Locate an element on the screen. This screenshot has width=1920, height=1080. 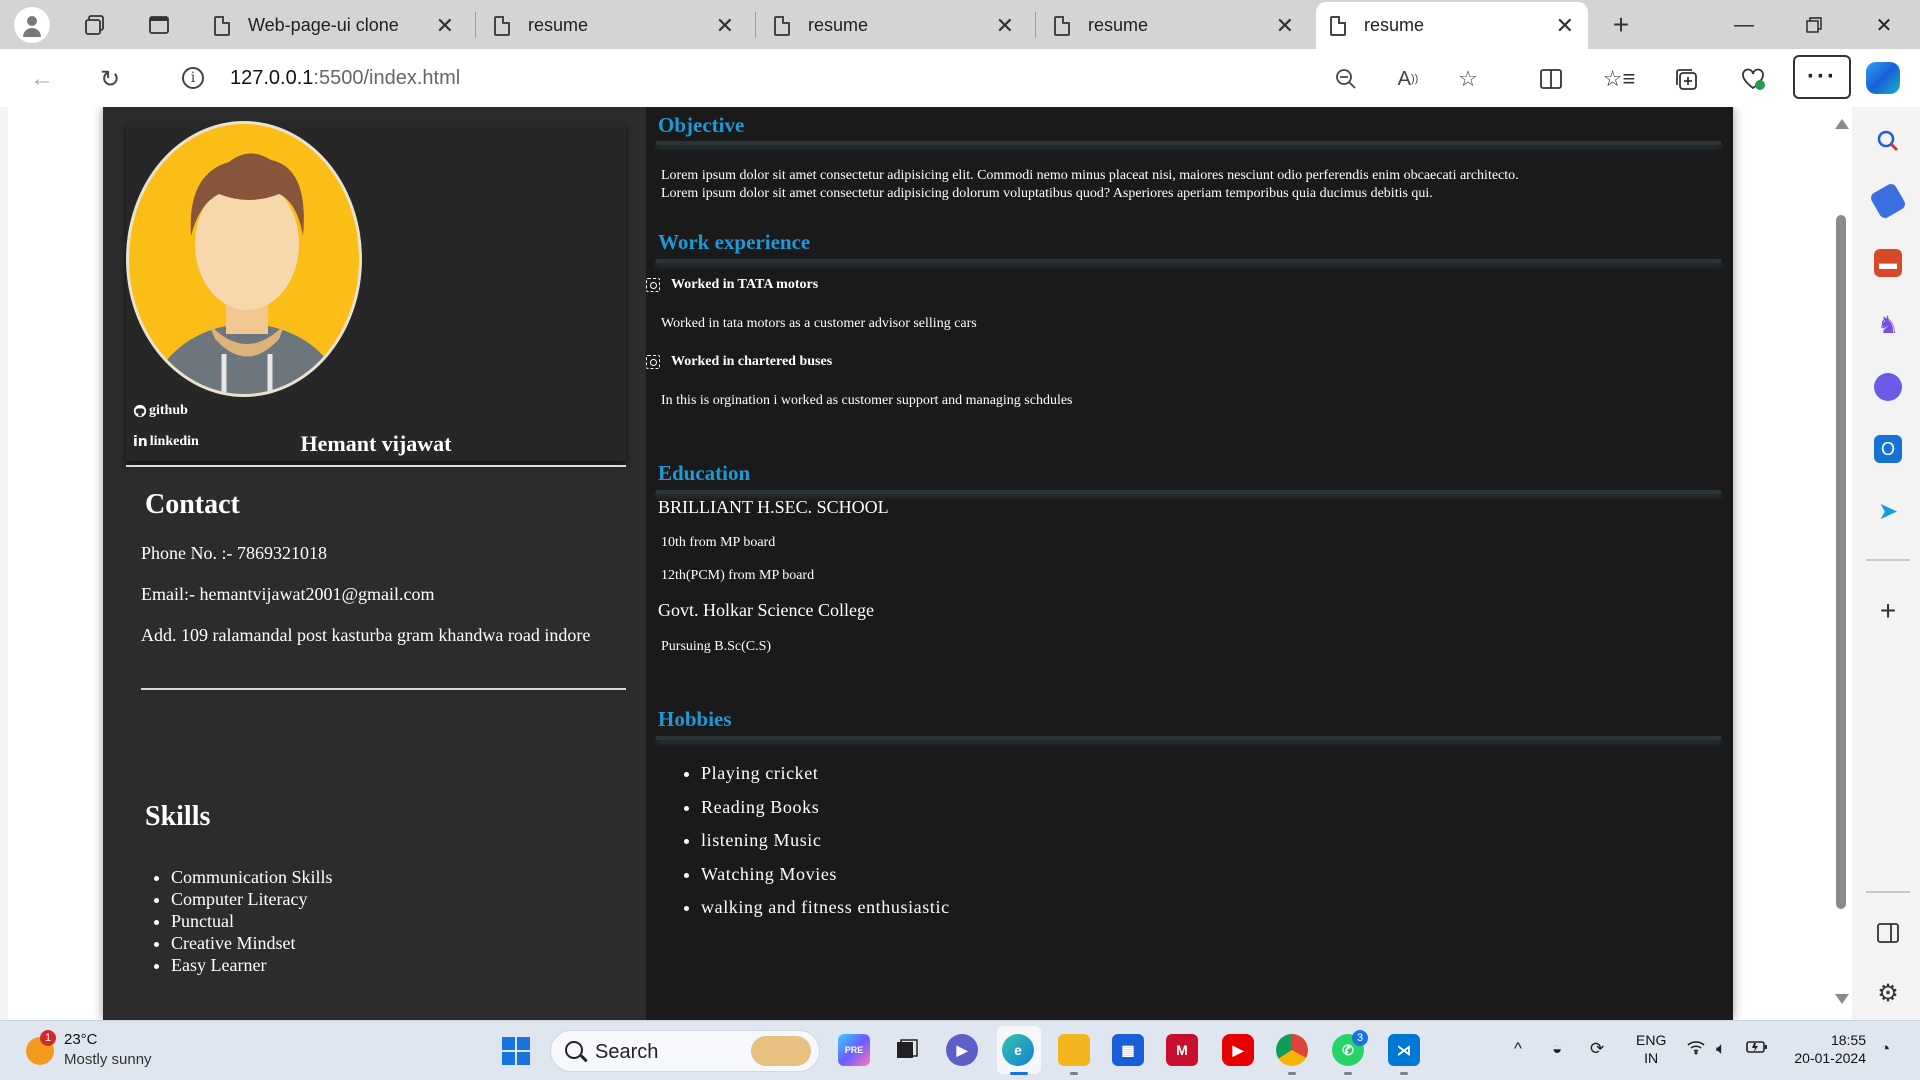
linkedin-link: in linkedin is located at coordinates (166, 442).